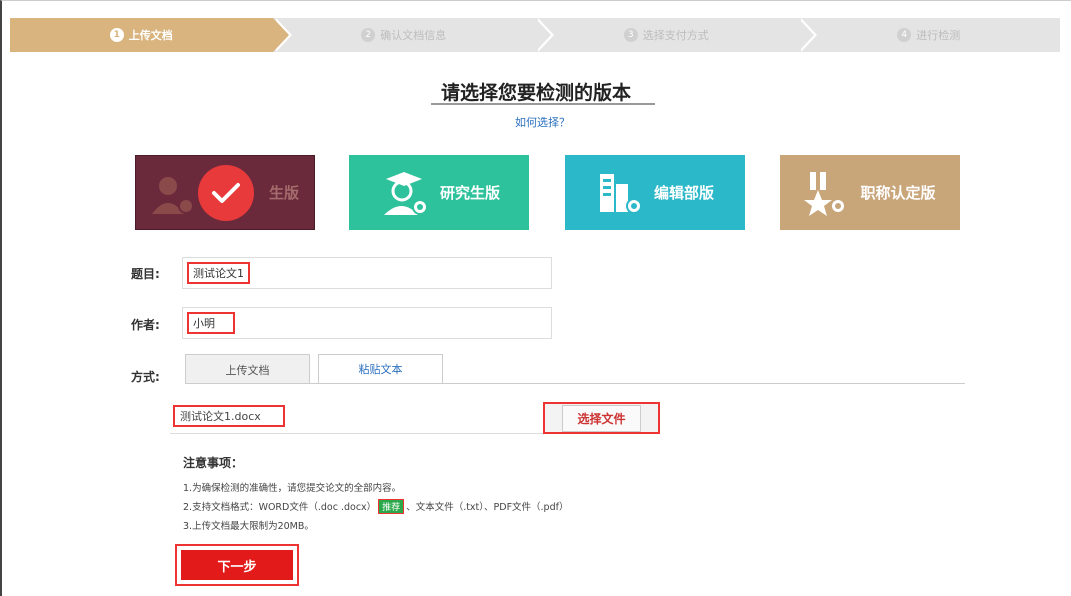 This screenshot has width=1071, height=596. I want to click on version-label: 编辑部版, so click(683, 193).